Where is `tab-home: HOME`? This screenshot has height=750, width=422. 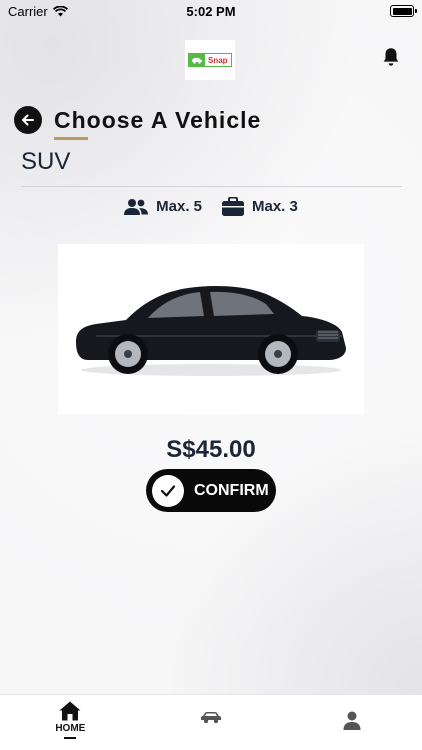
tab-home: HOME is located at coordinates (70, 722).